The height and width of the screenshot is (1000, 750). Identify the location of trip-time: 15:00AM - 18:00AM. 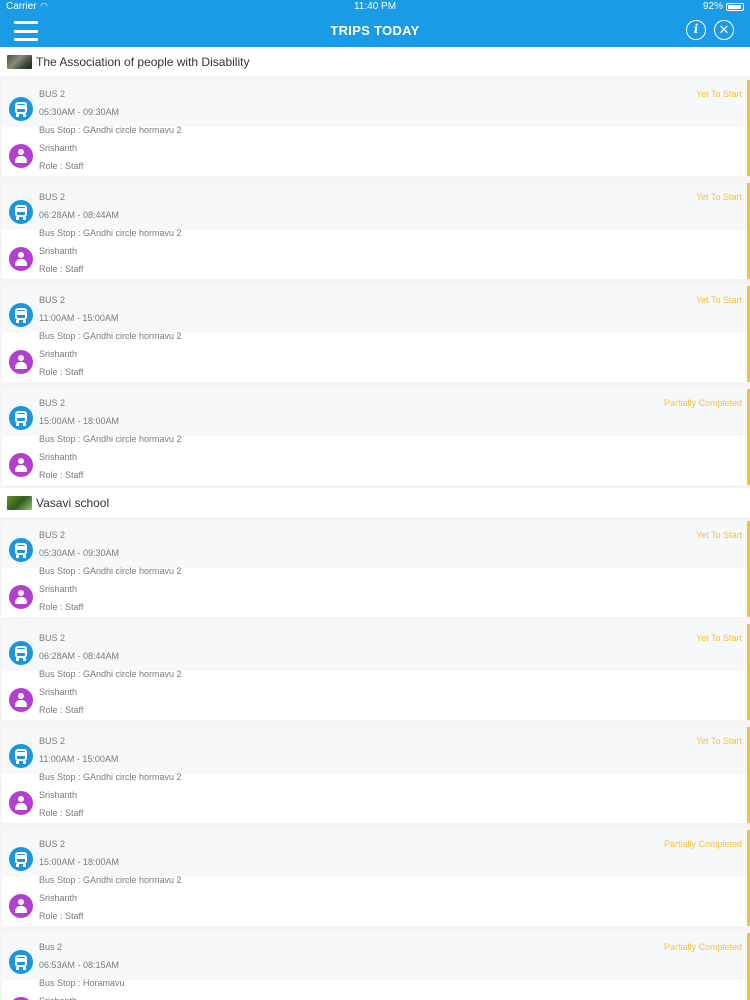
(79, 862).